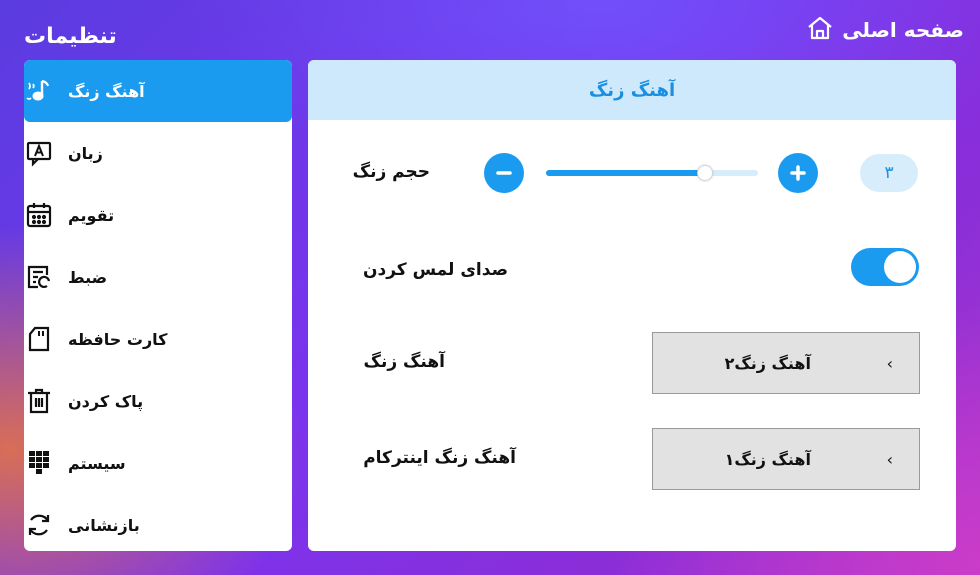  I want to click on ringtone-select: آهنگ زنگ۲ ›, so click(786, 363).